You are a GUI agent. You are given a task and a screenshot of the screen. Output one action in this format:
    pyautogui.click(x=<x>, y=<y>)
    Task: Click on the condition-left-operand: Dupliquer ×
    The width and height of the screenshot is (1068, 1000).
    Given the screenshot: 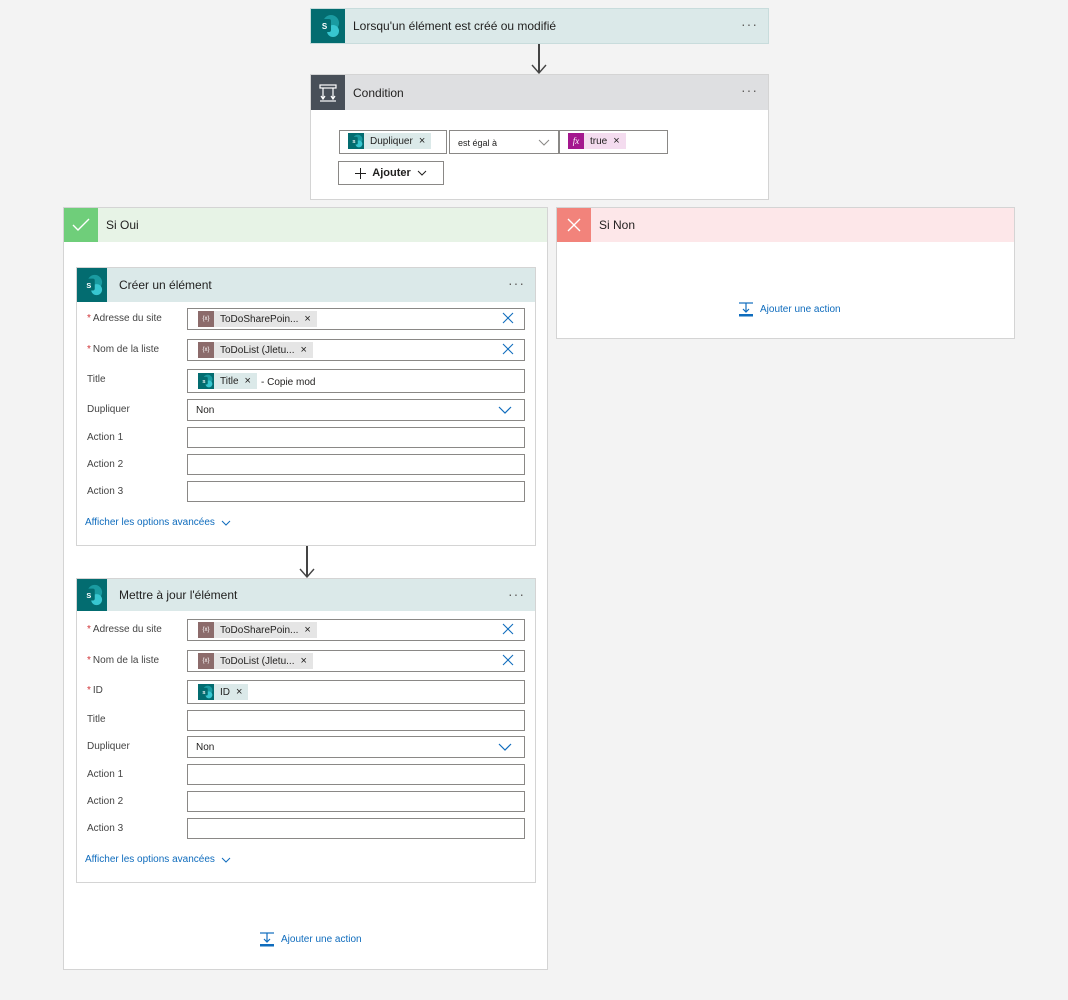 What is the action you would take?
    pyautogui.click(x=393, y=142)
    